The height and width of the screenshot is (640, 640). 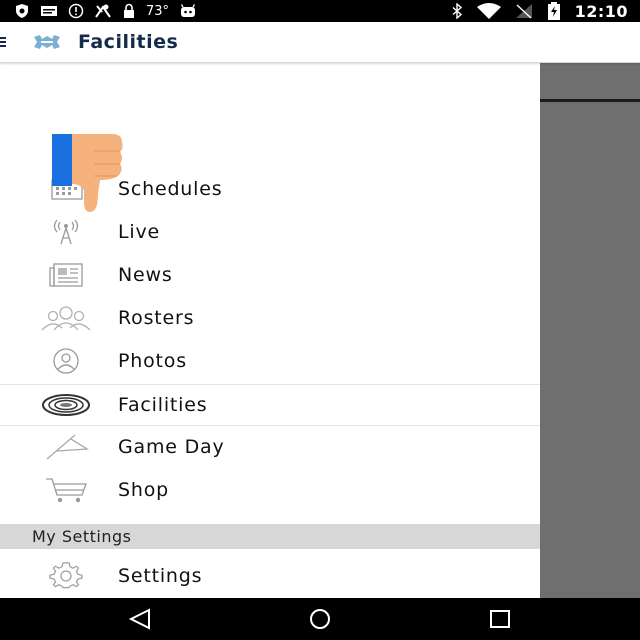 I want to click on unc-logo-icon, so click(x=47, y=42).